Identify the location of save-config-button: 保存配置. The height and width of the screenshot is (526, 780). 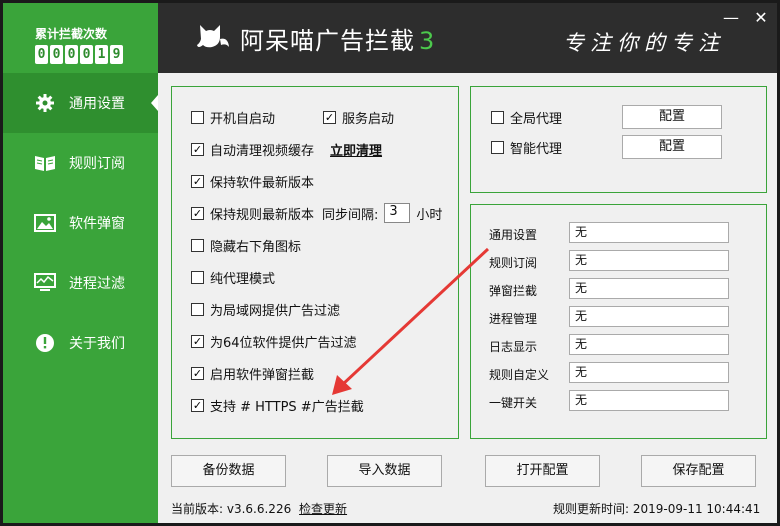
(698, 471).